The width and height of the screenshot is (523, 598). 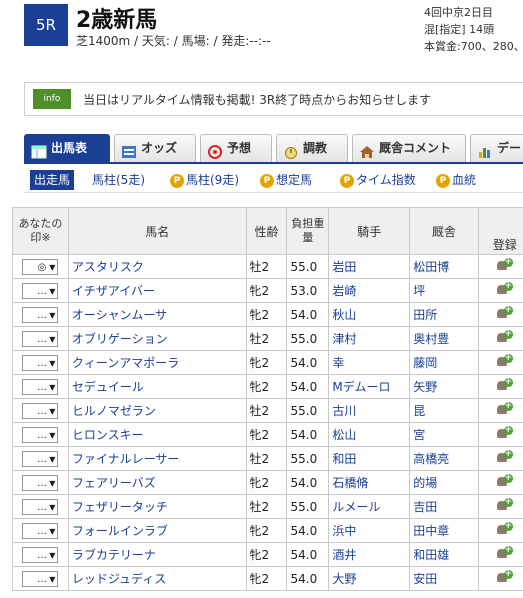 I want to click on jockey-link: 津村, so click(x=344, y=339).